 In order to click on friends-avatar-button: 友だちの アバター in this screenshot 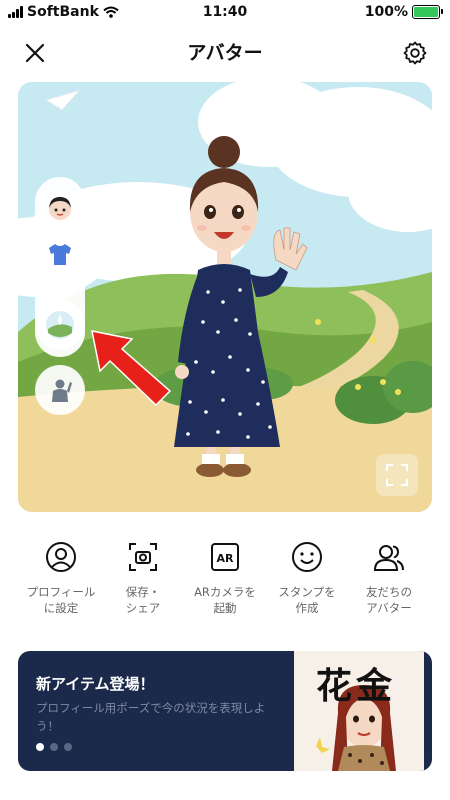, I will do `click(389, 578)`.